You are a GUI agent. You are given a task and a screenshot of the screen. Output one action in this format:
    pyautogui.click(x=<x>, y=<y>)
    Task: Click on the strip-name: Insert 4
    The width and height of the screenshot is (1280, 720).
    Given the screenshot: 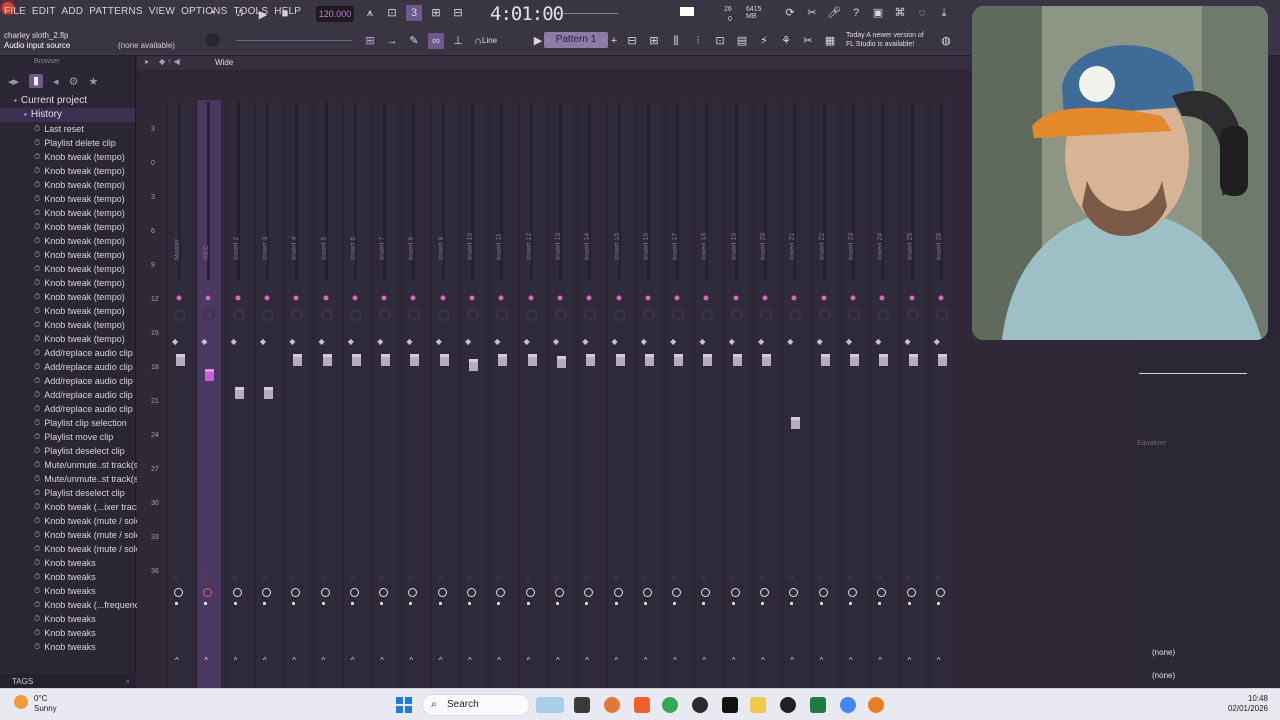 What is the action you would take?
    pyautogui.click(x=294, y=230)
    